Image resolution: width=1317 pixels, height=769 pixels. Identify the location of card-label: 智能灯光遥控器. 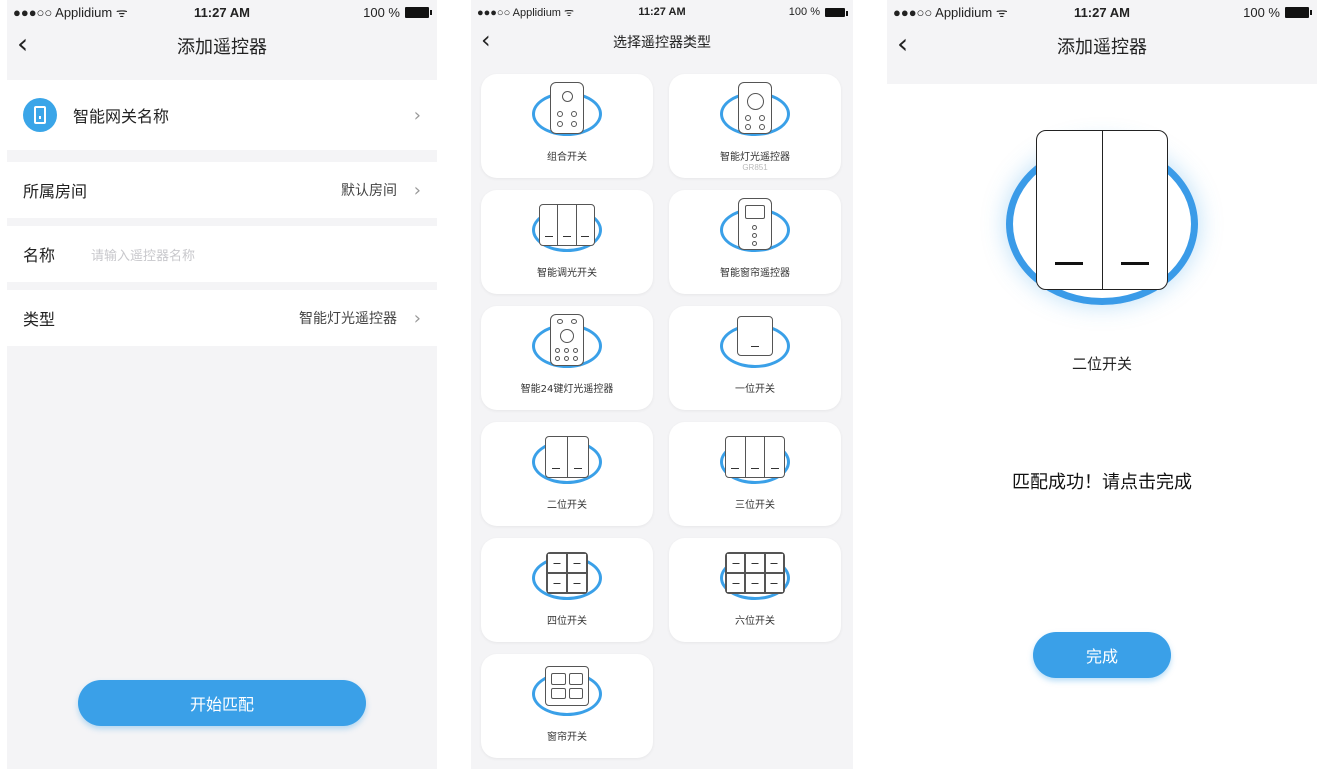
(755, 157).